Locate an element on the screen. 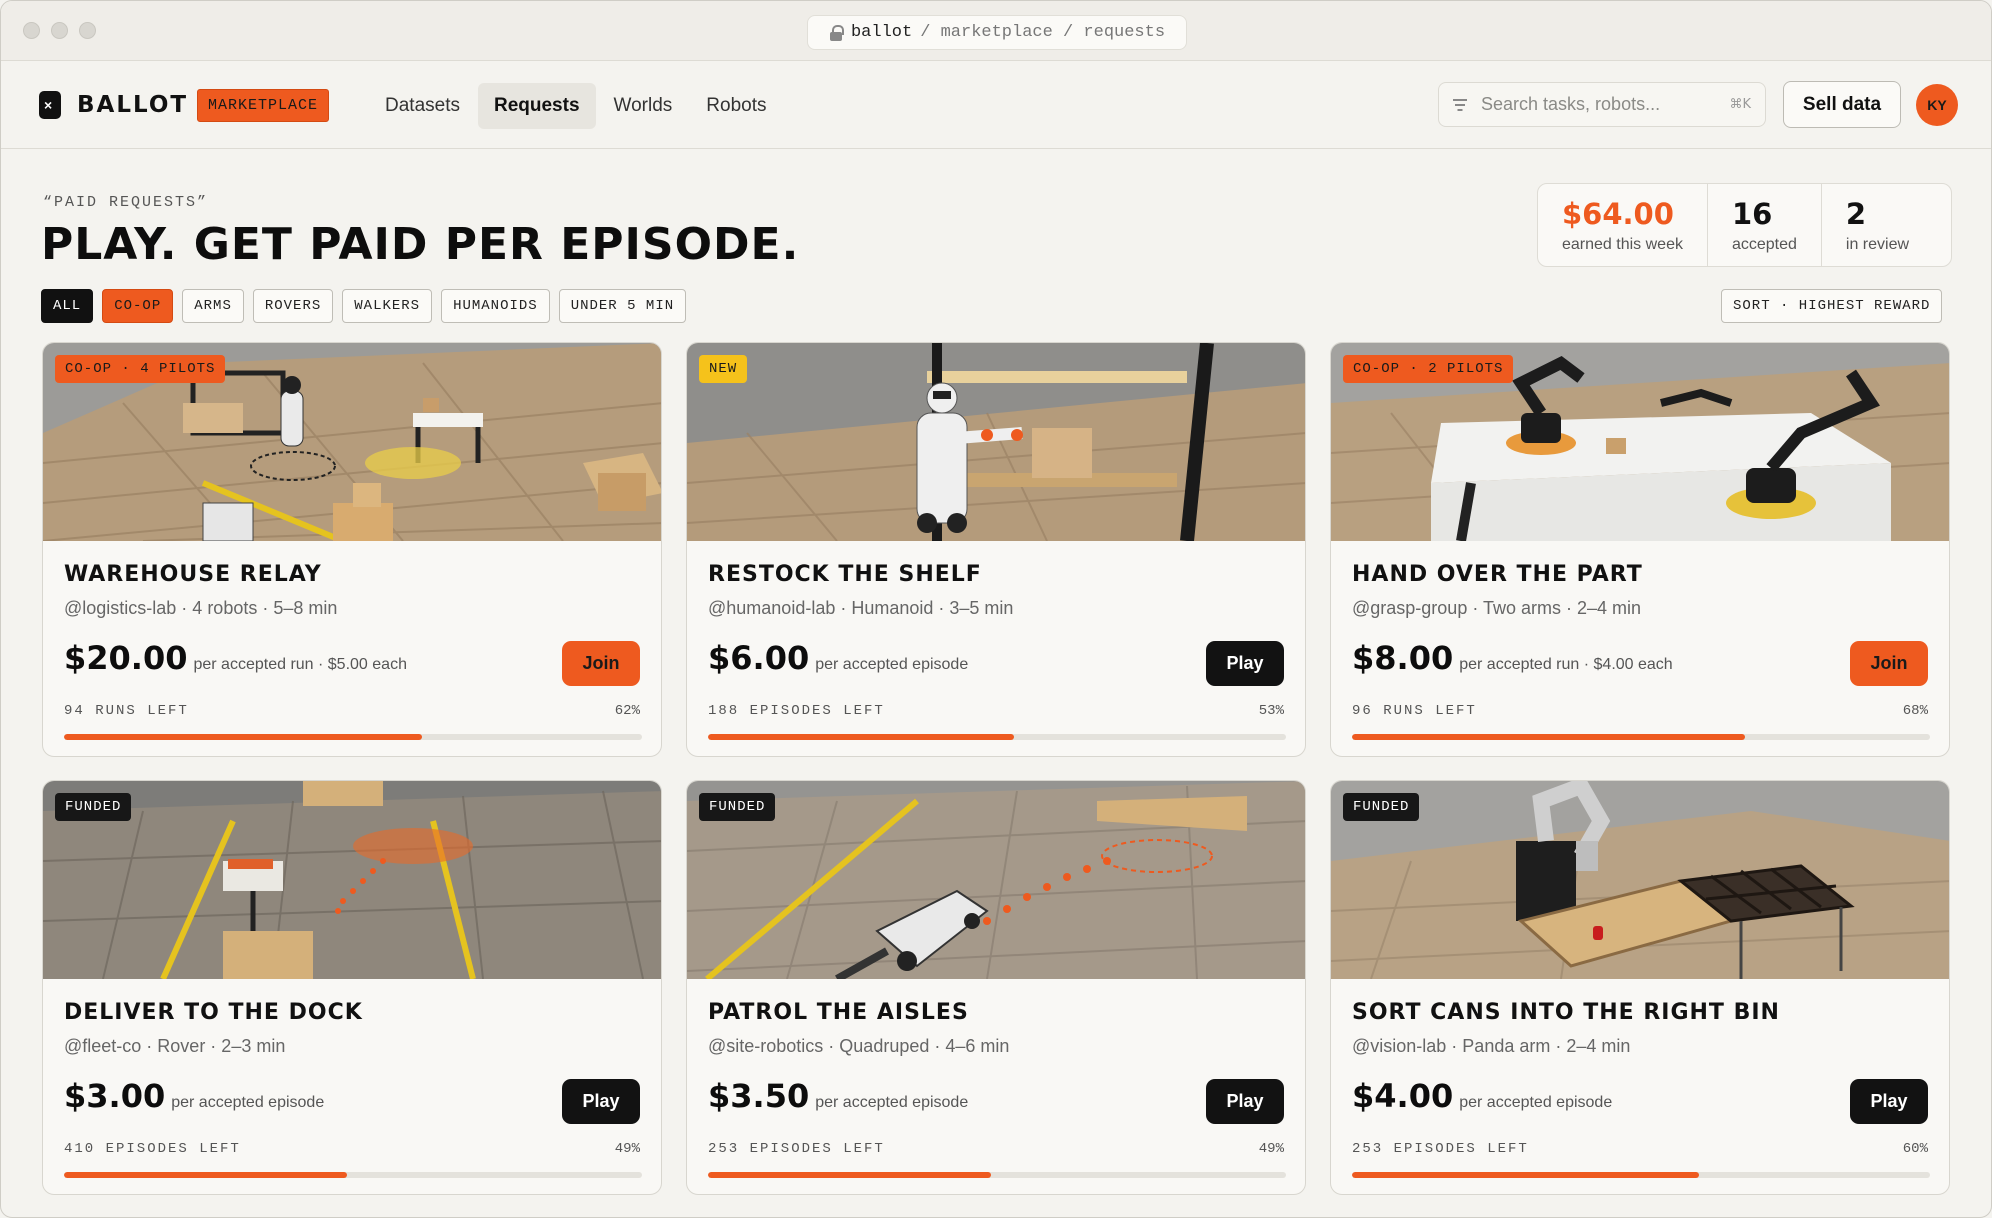 The width and height of the screenshot is (1992, 1218). shelf-scene-image is located at coordinates (996, 442).